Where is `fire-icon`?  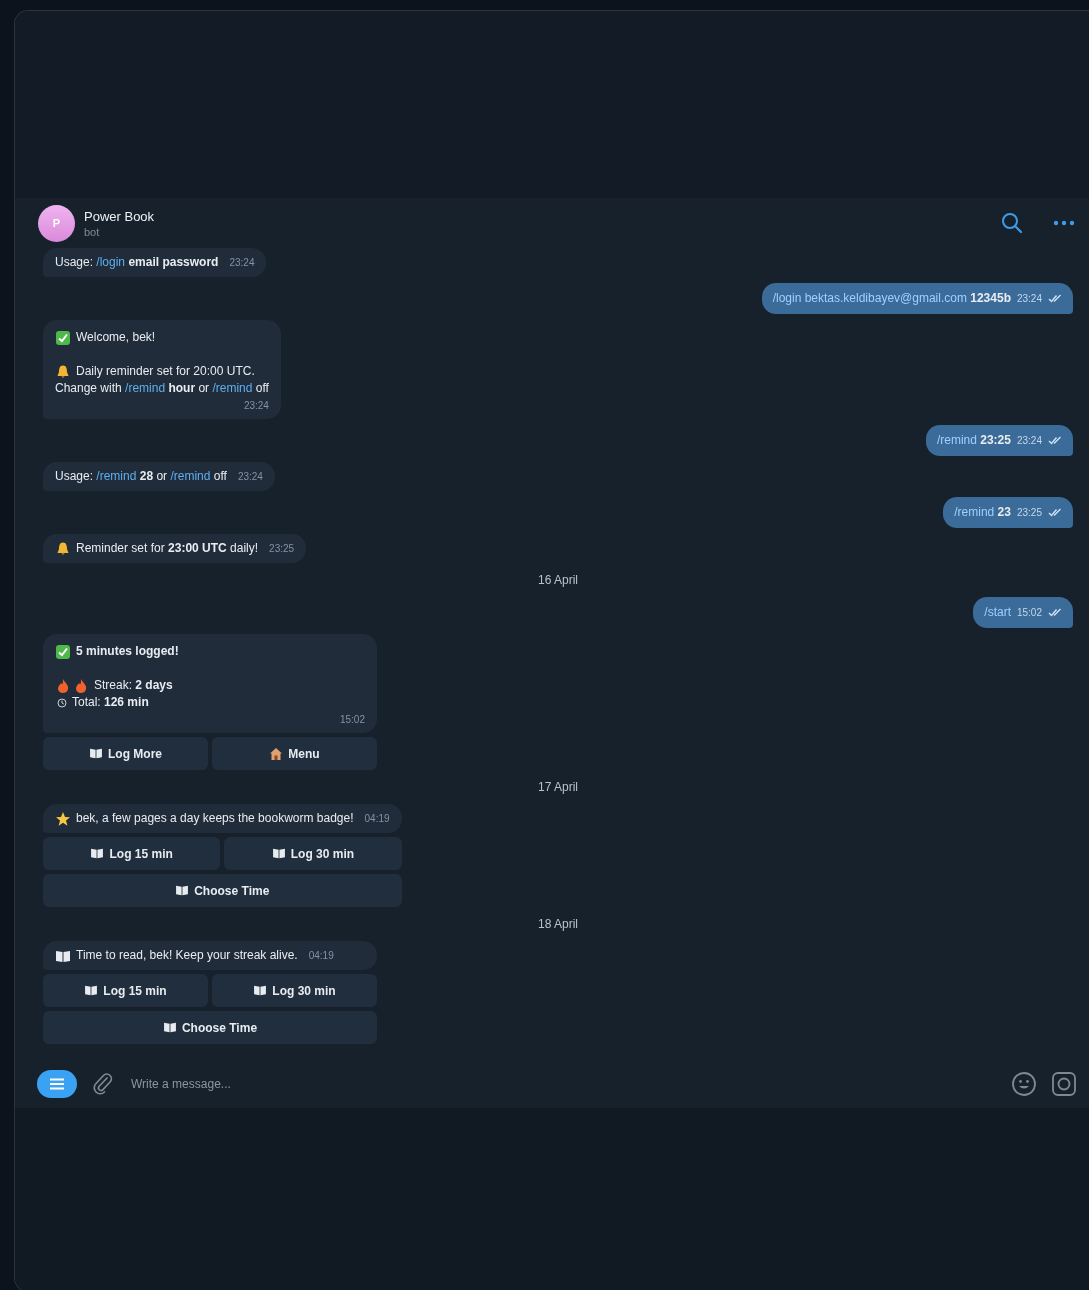 fire-icon is located at coordinates (72, 685).